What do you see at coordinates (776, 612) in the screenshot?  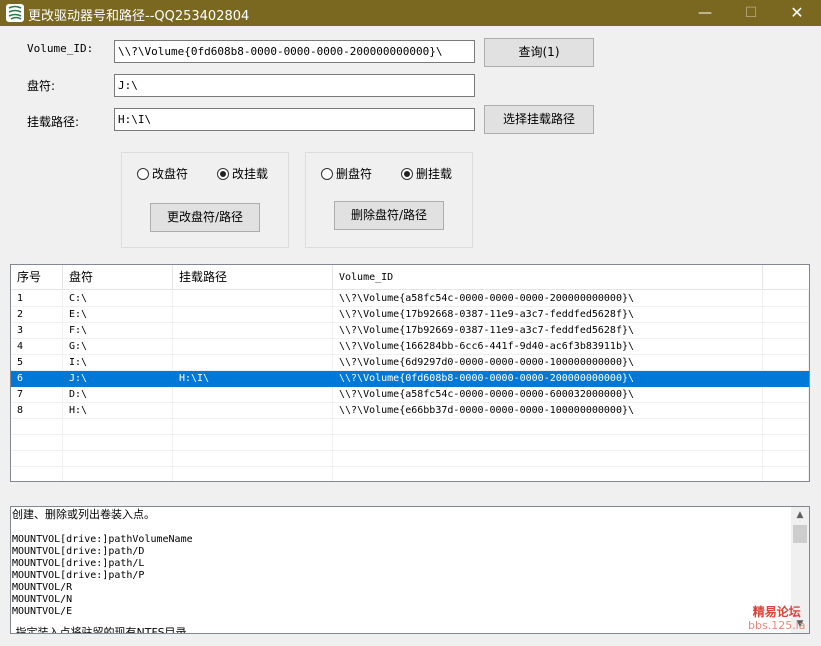 I see `watermark-line1: 精易论坛` at bounding box center [776, 612].